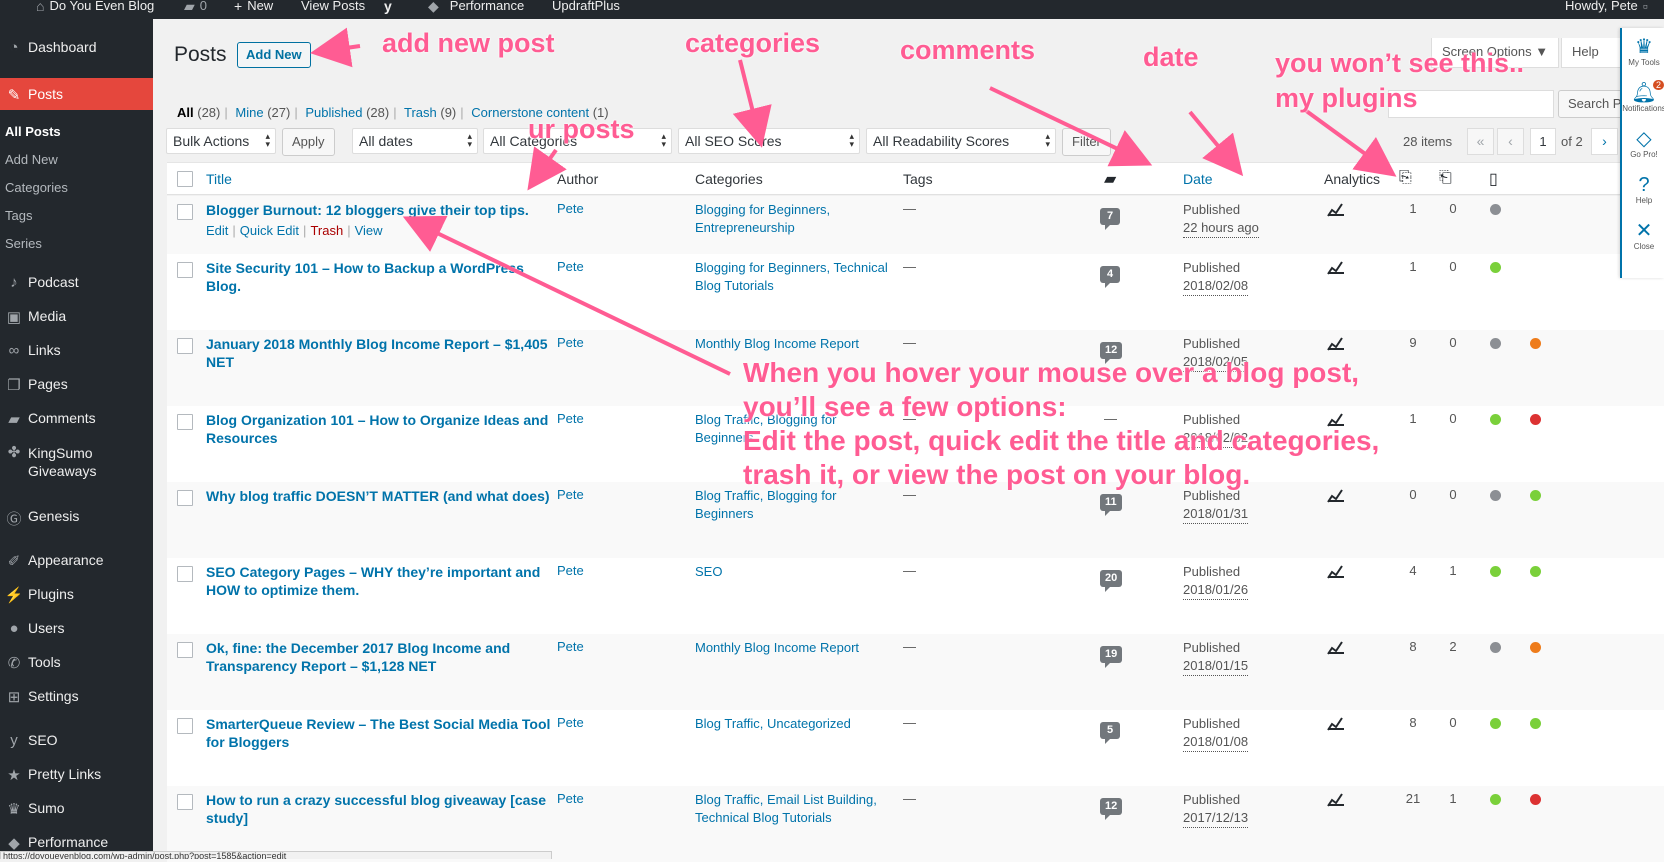  Describe the element at coordinates (1606, 9) in the screenshot. I see `my-account-menu: Howdy, Pete ▫` at that location.